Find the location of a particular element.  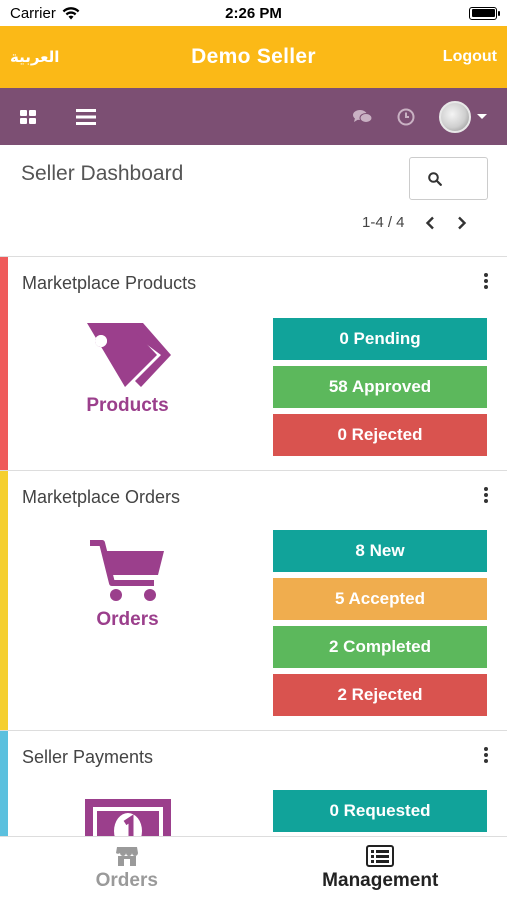

chevron-right-icon is located at coordinates (462, 223).